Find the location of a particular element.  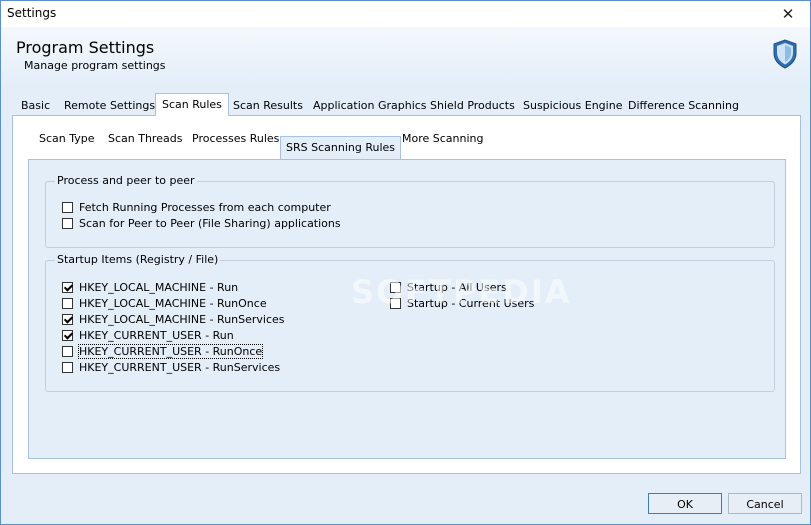

hklm-runservices-checkbox: HKEY_LOCAL_MACHINE - RunServices is located at coordinates (173, 319).